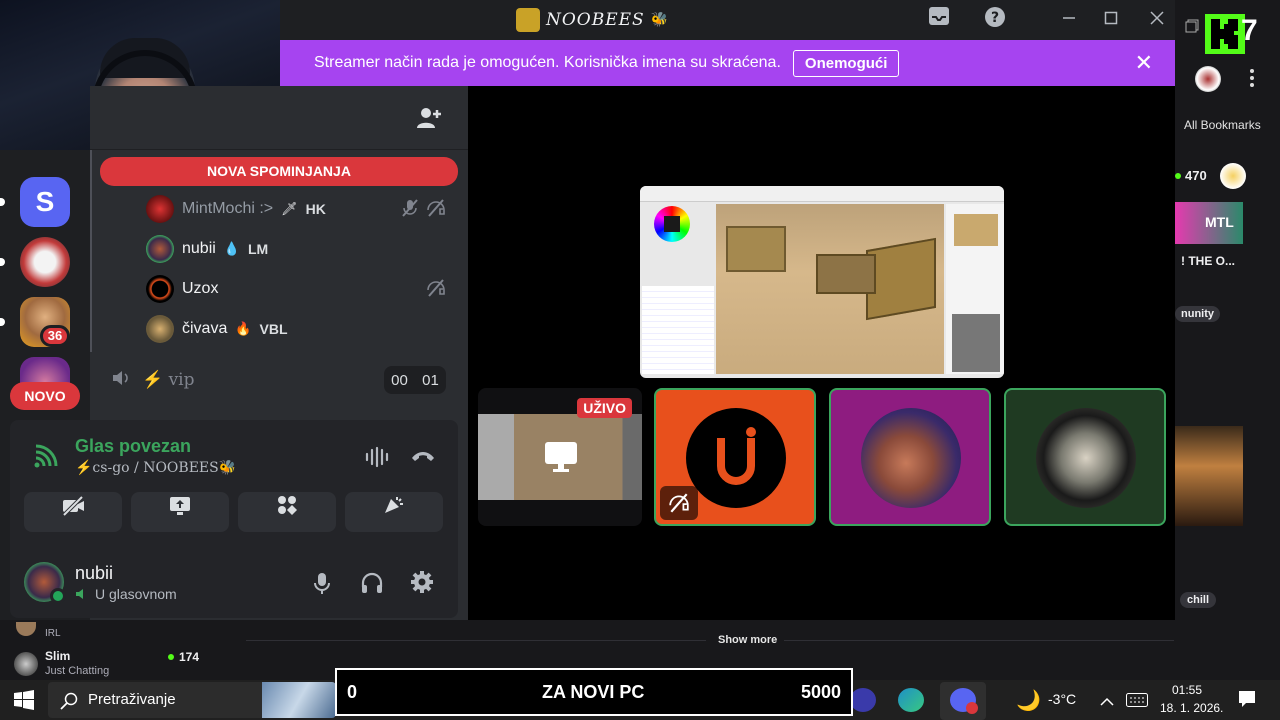  I want to click on kick-k-icon, so click(1224, 34).